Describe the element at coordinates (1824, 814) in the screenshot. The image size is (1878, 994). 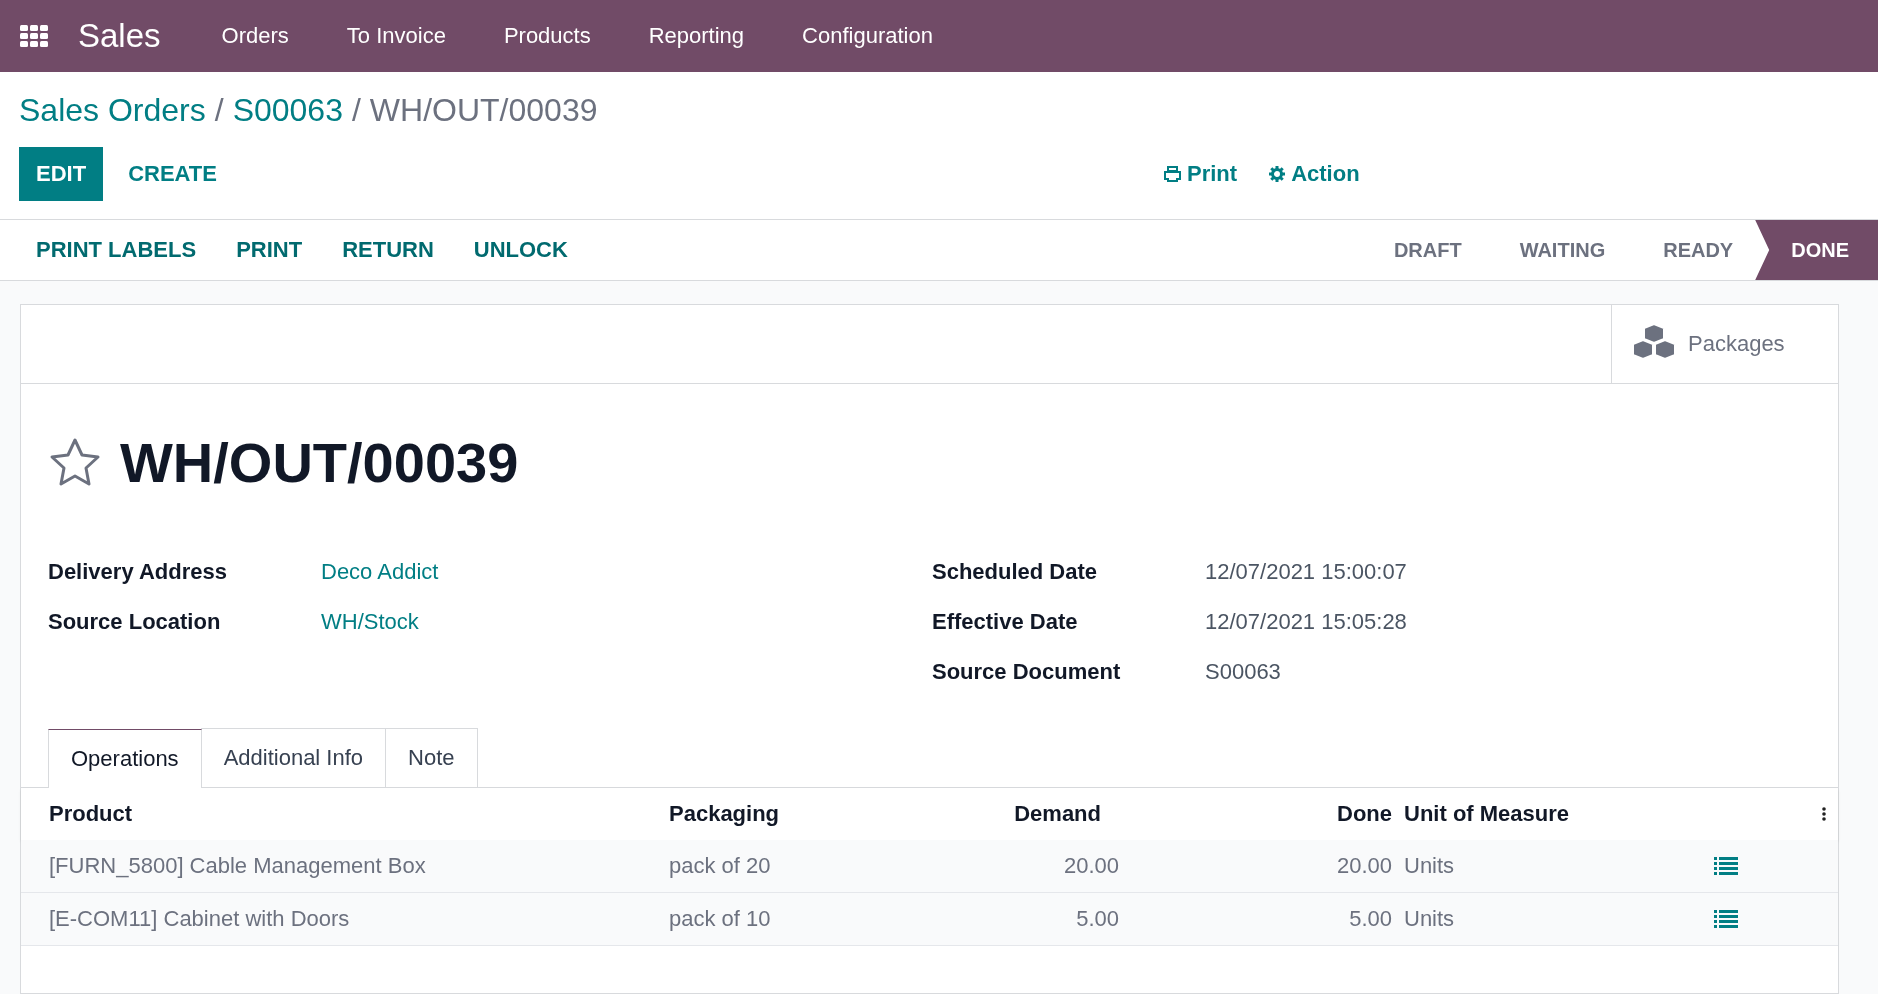
I see `kebab-menu-icon` at that location.